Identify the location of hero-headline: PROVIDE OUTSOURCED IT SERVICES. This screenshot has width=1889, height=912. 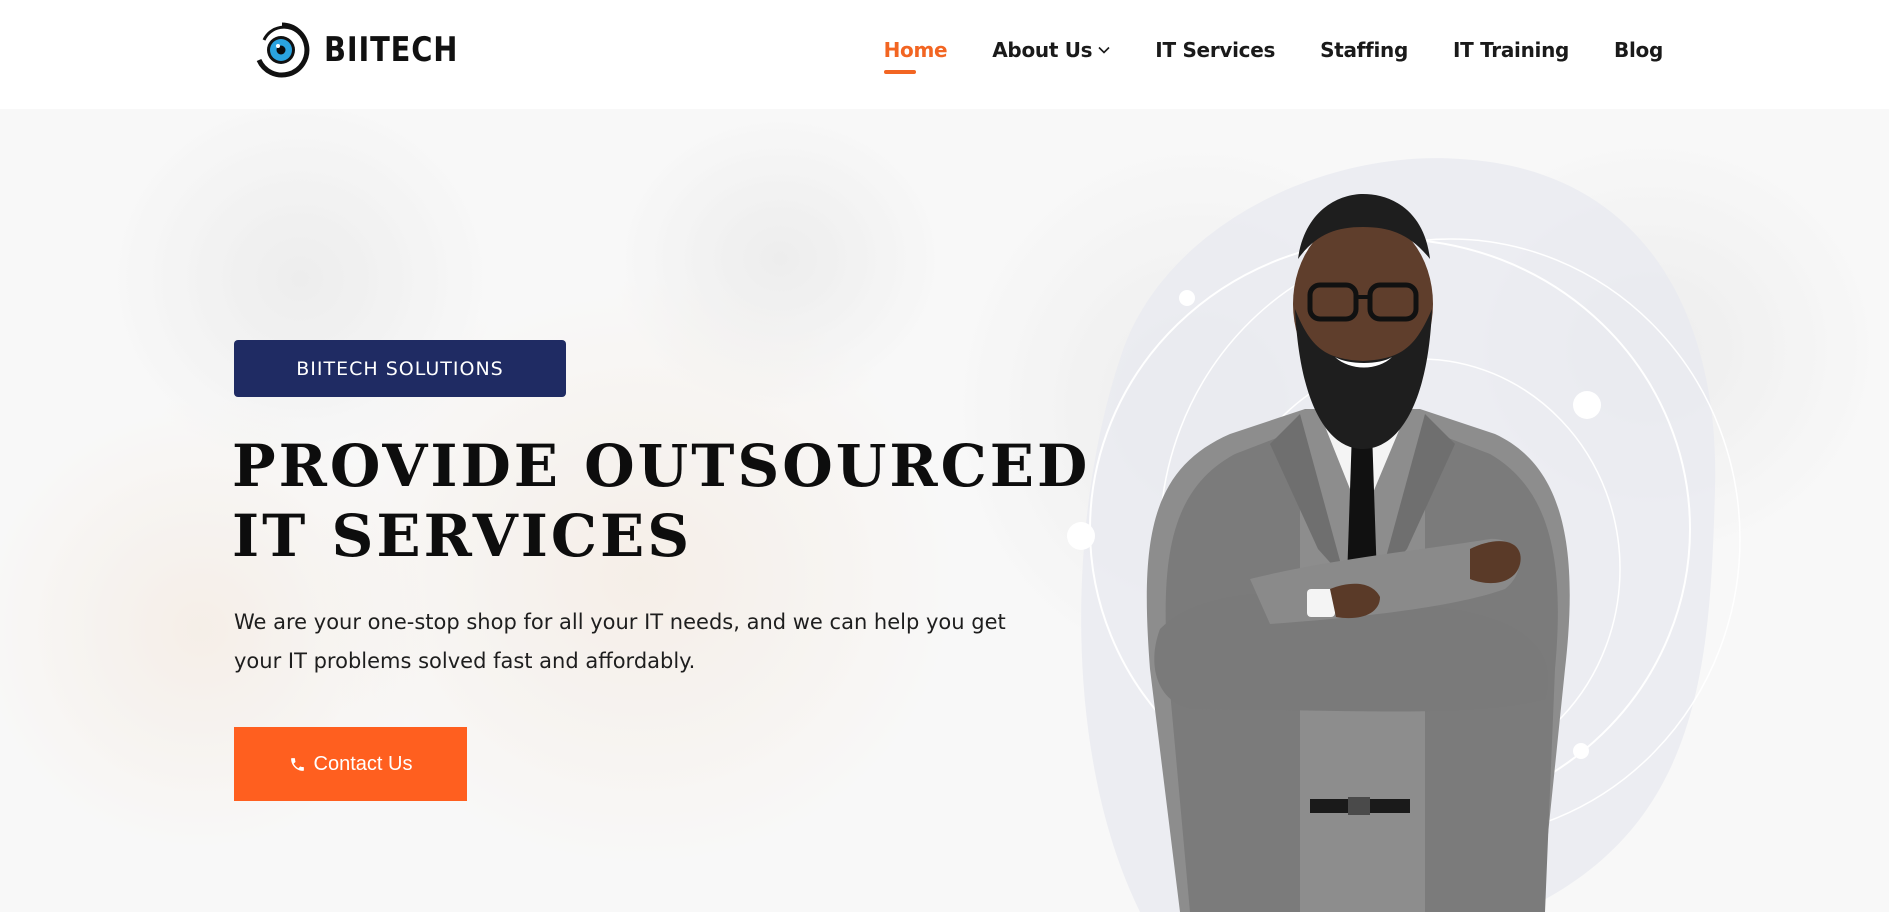
(661, 501).